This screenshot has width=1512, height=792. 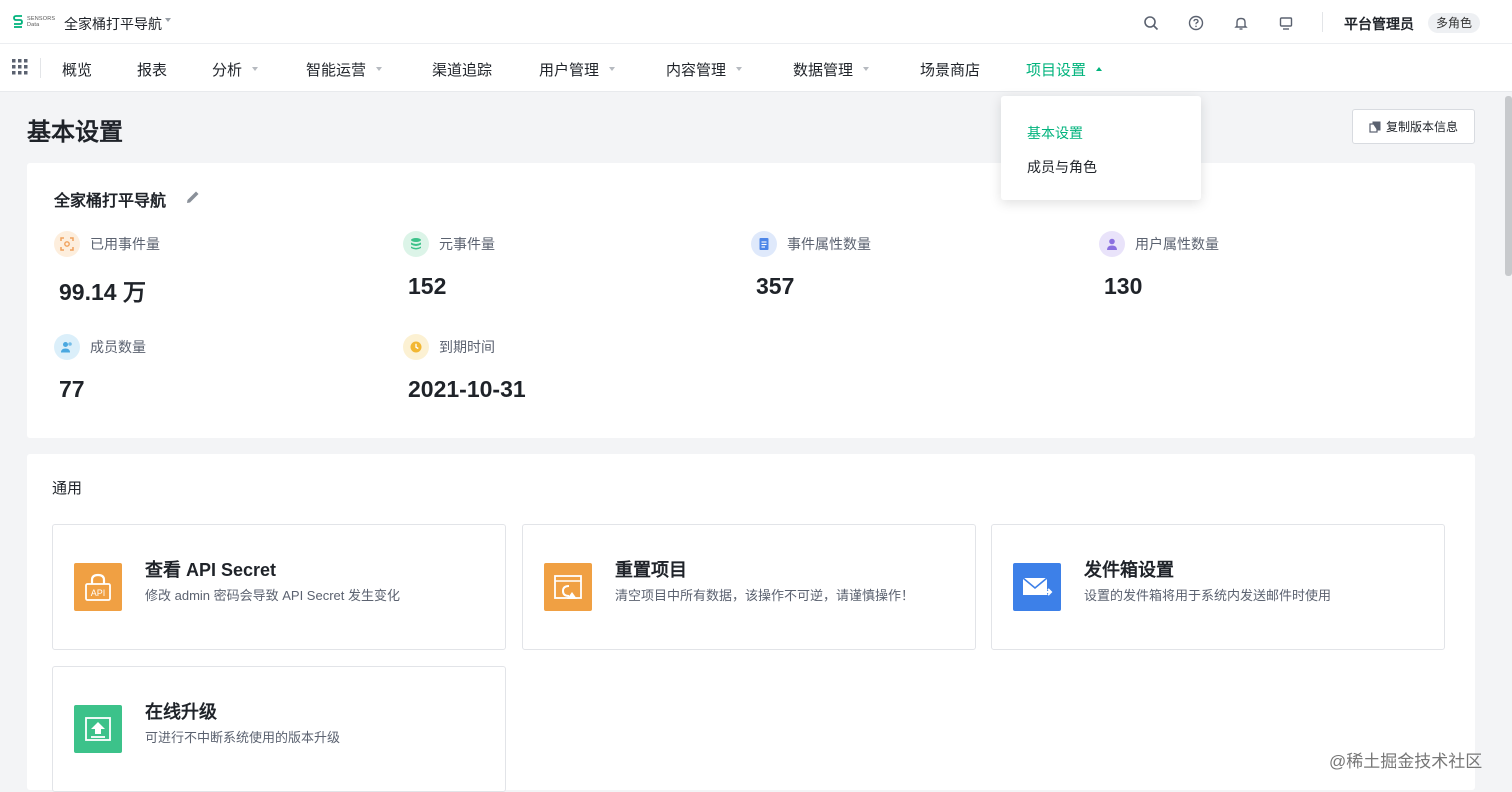 I want to click on stat-label: 成员数量, so click(x=118, y=347).